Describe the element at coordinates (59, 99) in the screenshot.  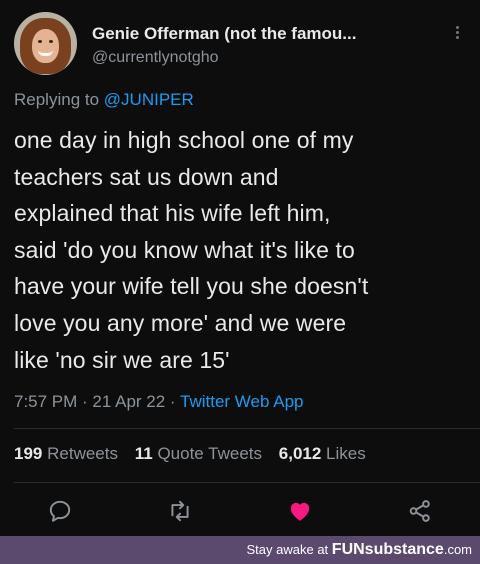
I see `replying-to-label: Replying to` at that location.